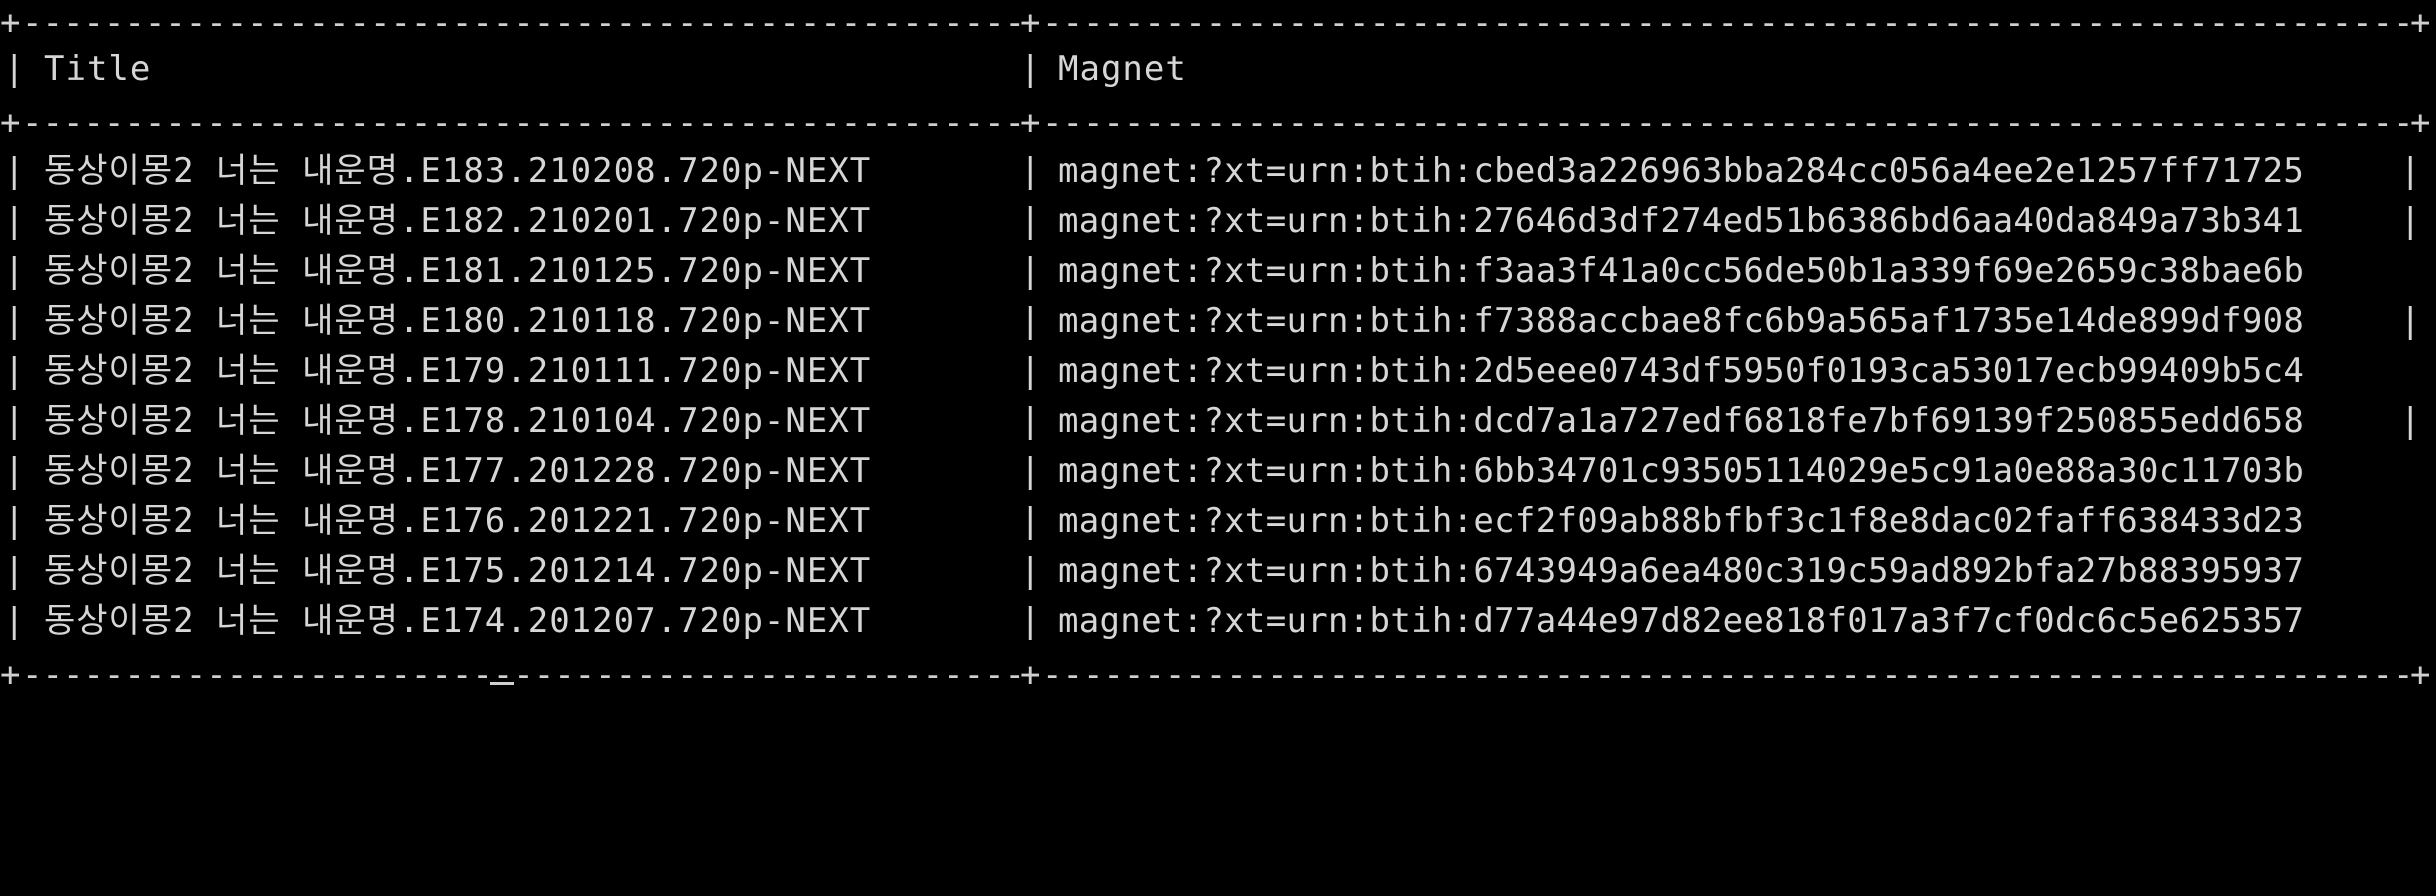 The height and width of the screenshot is (896, 2436). What do you see at coordinates (457, 521) in the screenshot?
I see `row-title: 동상이몽2 너는 내운명.E176.201221.720p-NEXT` at bounding box center [457, 521].